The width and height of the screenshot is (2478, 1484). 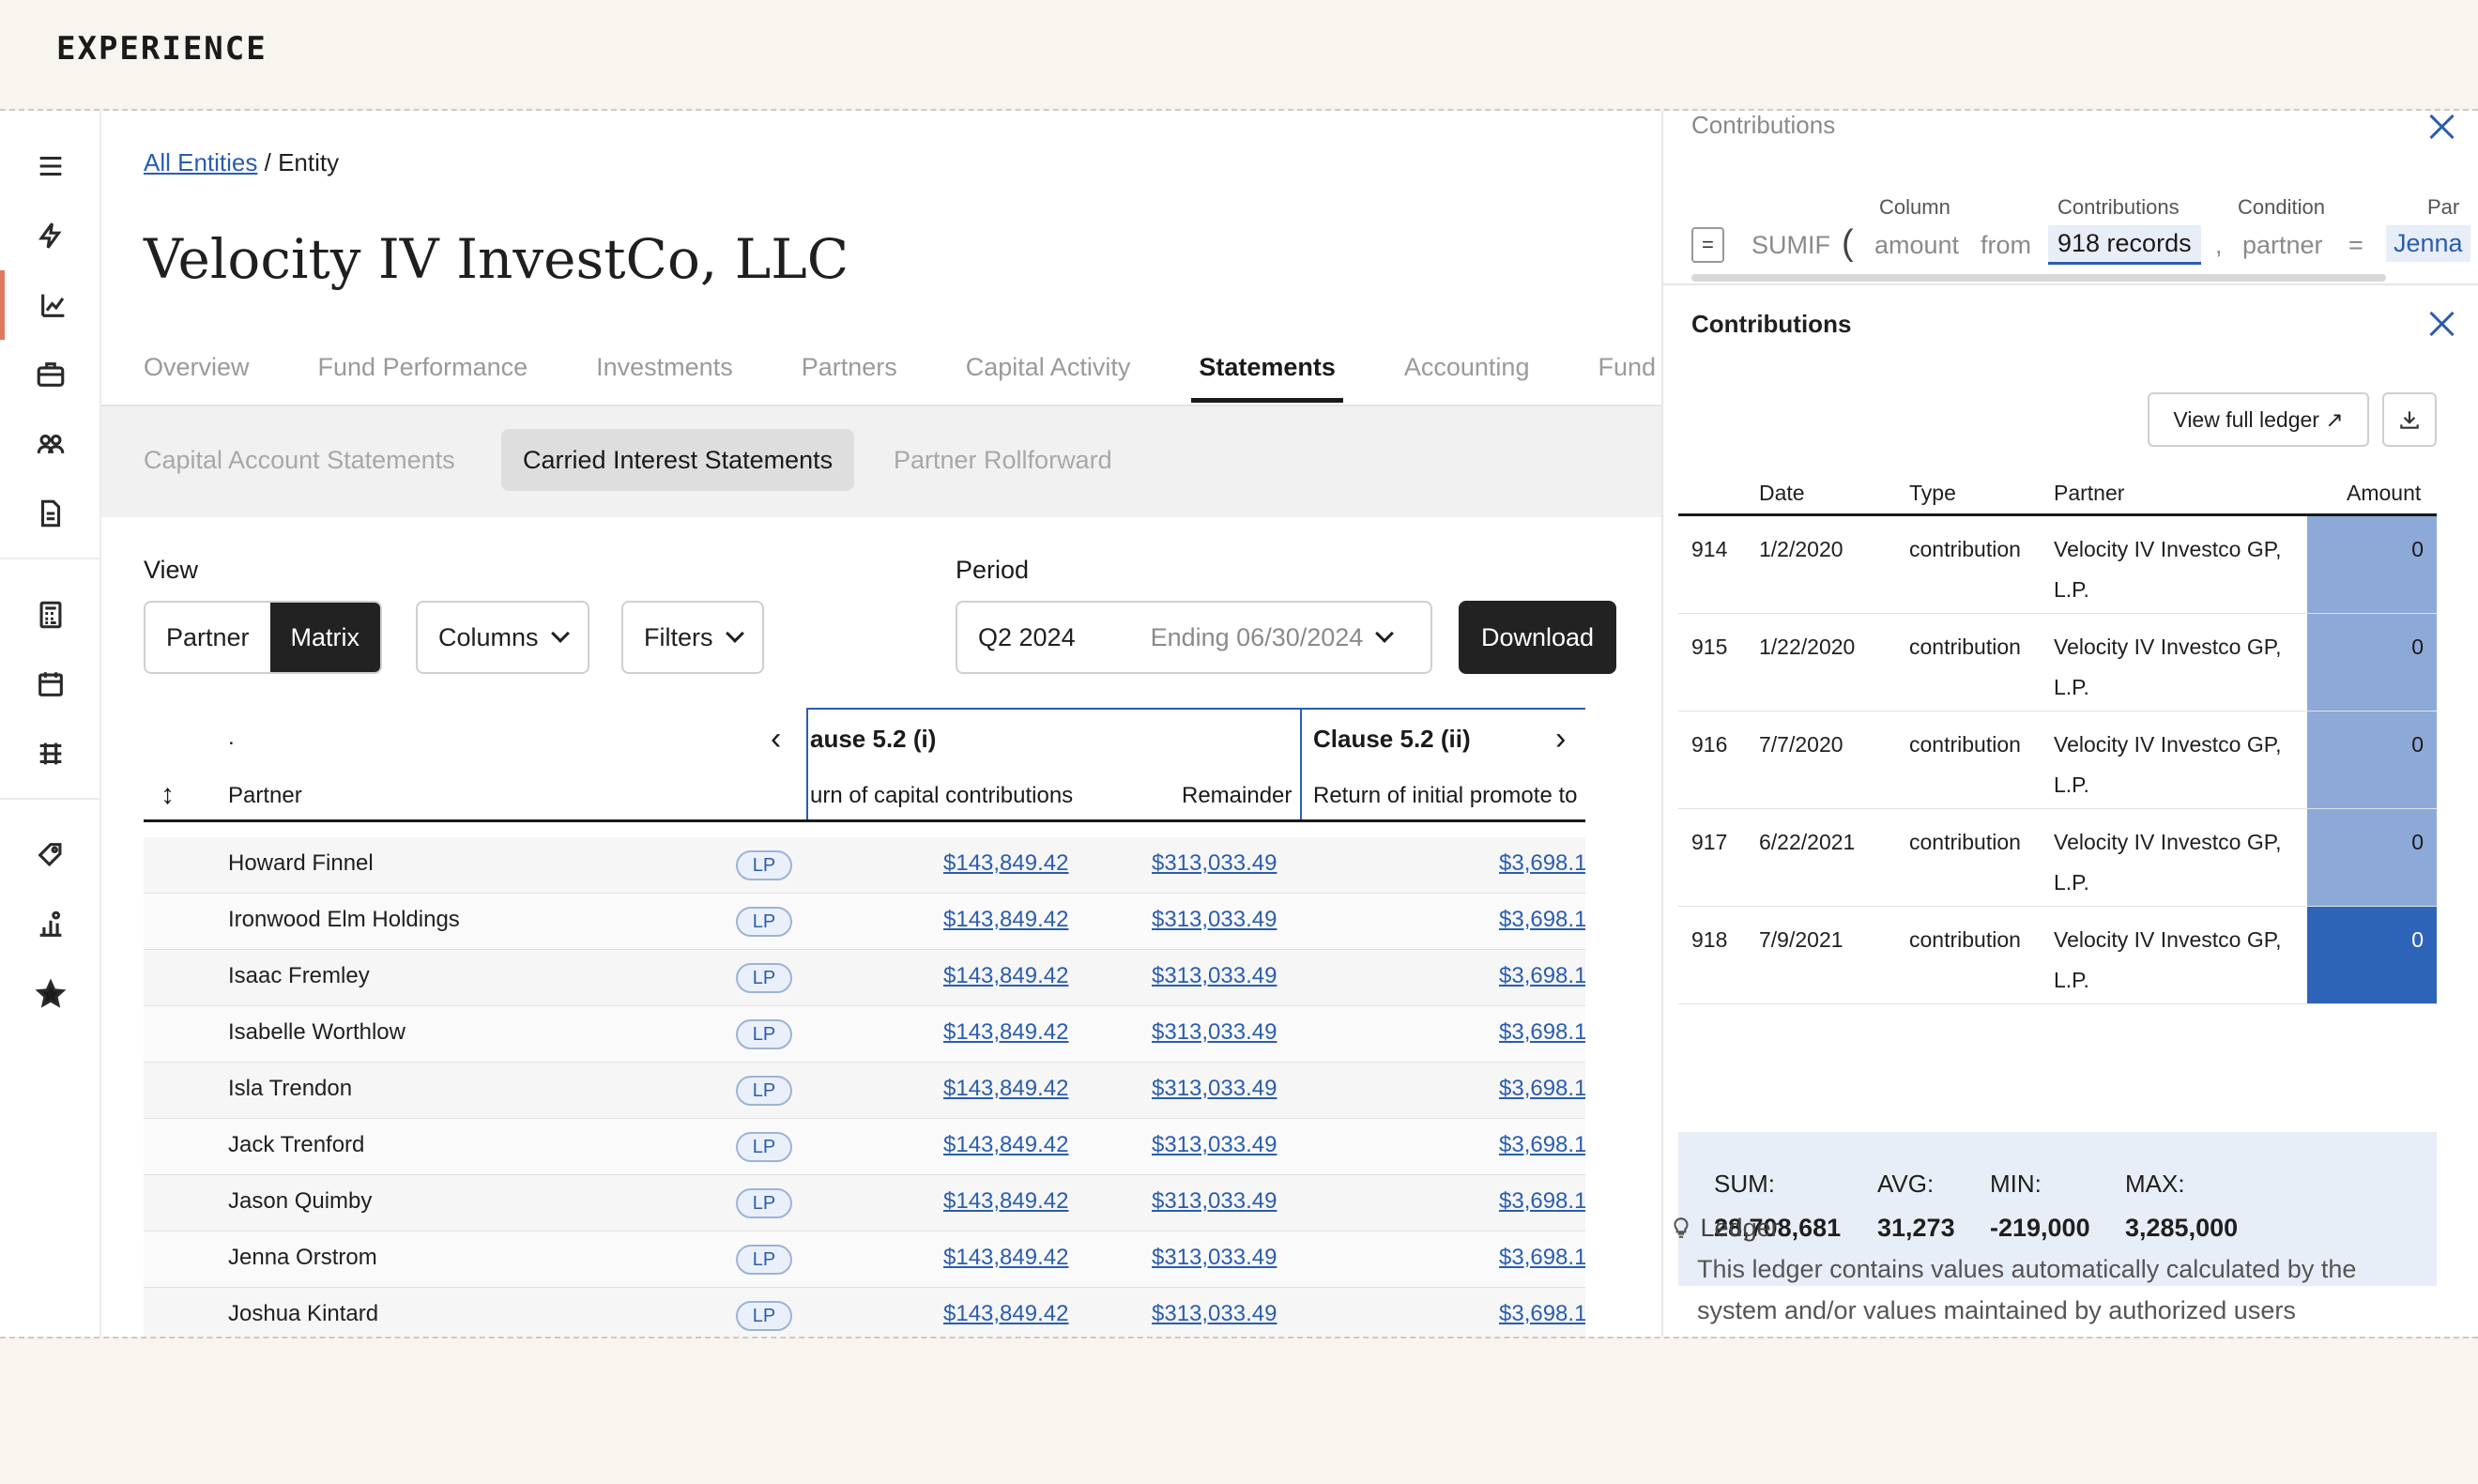 What do you see at coordinates (50, 374) in the screenshot?
I see `briefcase-icon` at bounding box center [50, 374].